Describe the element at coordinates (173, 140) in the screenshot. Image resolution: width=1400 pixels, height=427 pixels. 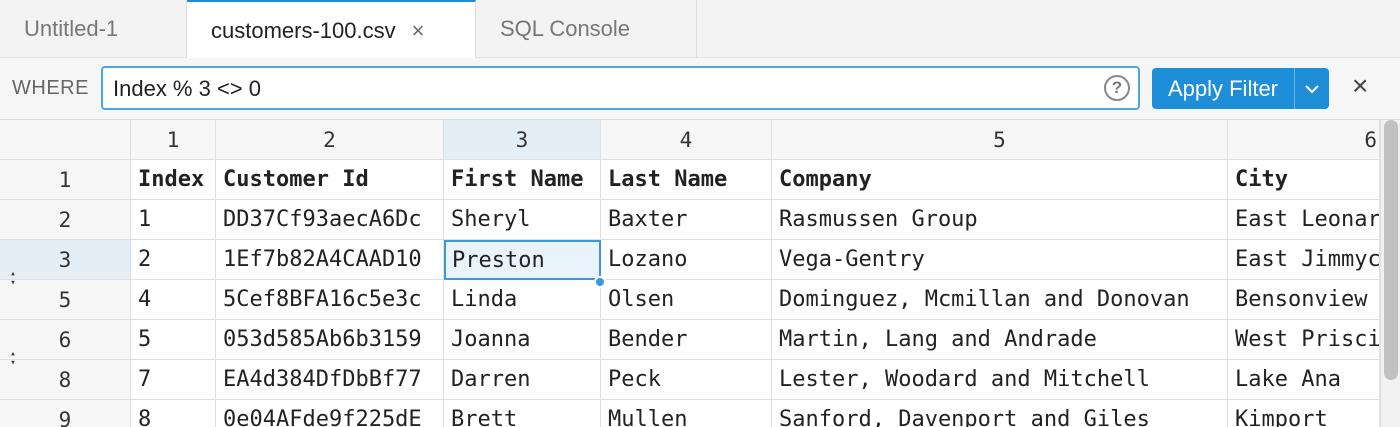
I see `column-number: 1` at that location.